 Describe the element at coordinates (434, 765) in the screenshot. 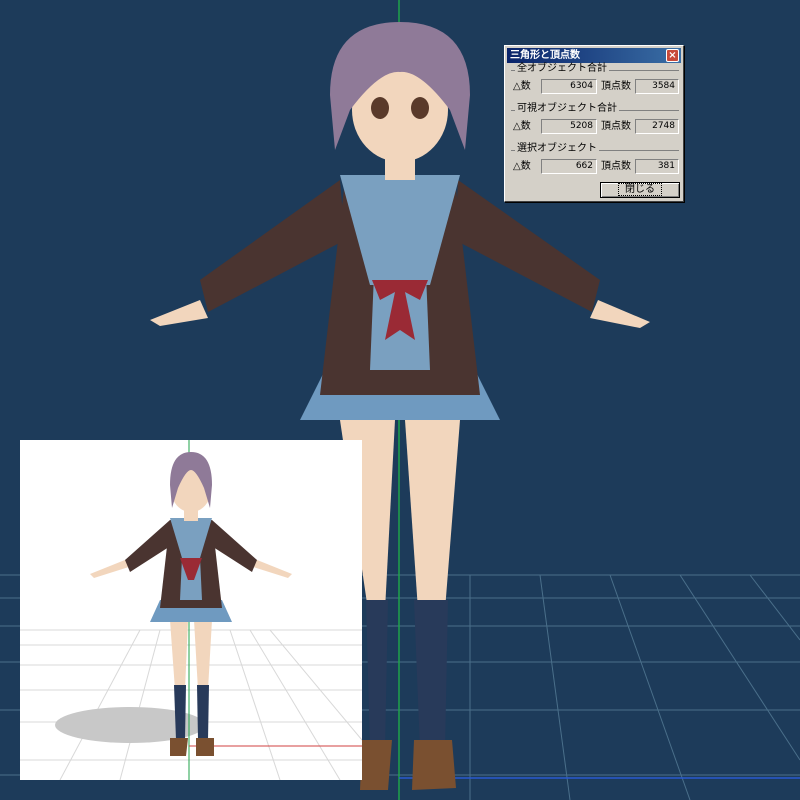

I see `right-shoe` at that location.